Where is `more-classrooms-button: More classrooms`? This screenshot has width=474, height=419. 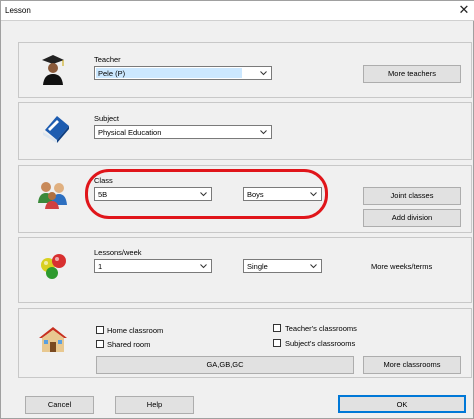
more-classrooms-button: More classrooms is located at coordinates (412, 365).